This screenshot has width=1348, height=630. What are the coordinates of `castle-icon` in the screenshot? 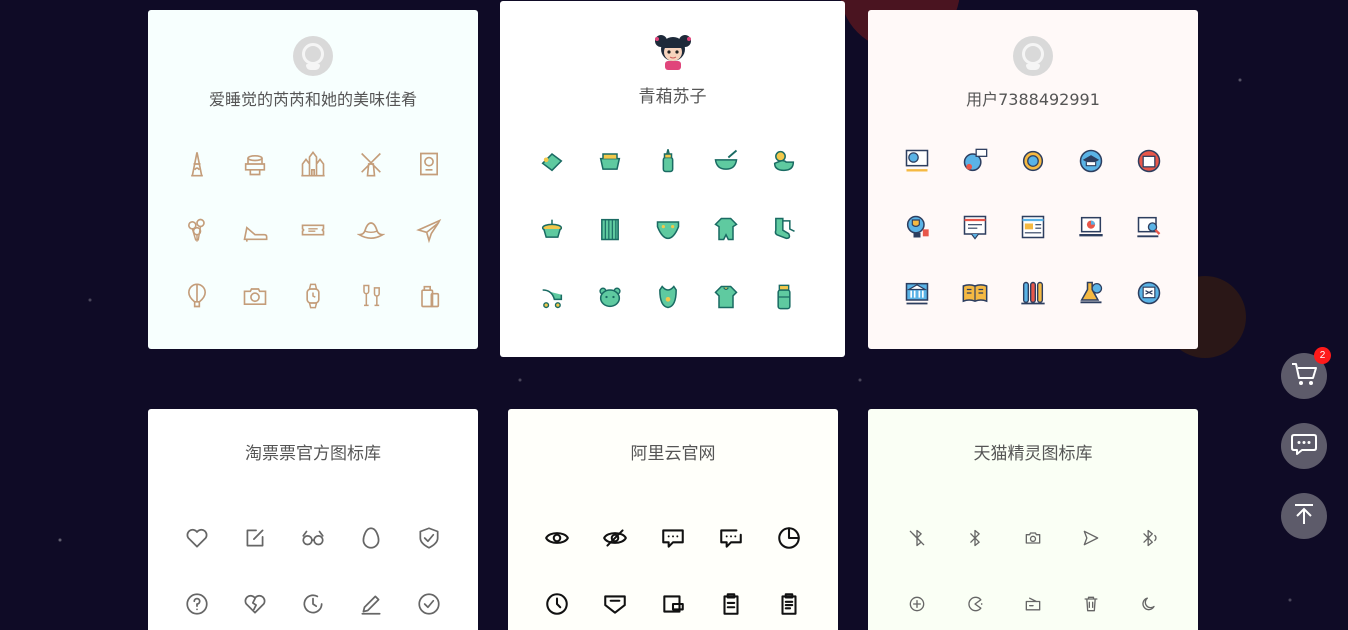 It's located at (313, 164).